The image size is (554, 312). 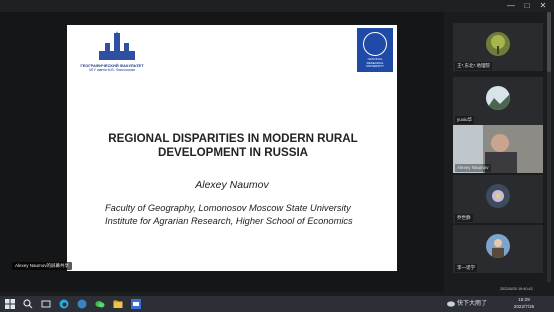 I want to click on hse-logo-icon: NATIONAL RESEARCH UNIVERSITY, so click(x=375, y=50).